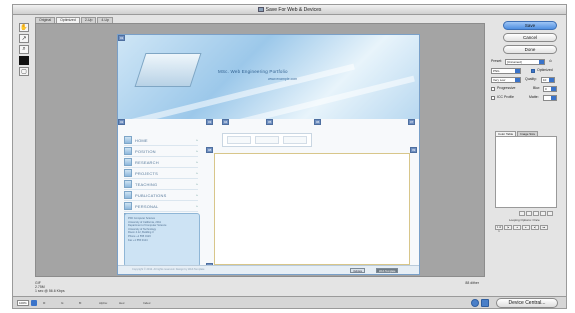  I want to click on animation-controls: 1 of 1 |◂ ◂ ▸ ▸| ▸▸, so click(521, 229).